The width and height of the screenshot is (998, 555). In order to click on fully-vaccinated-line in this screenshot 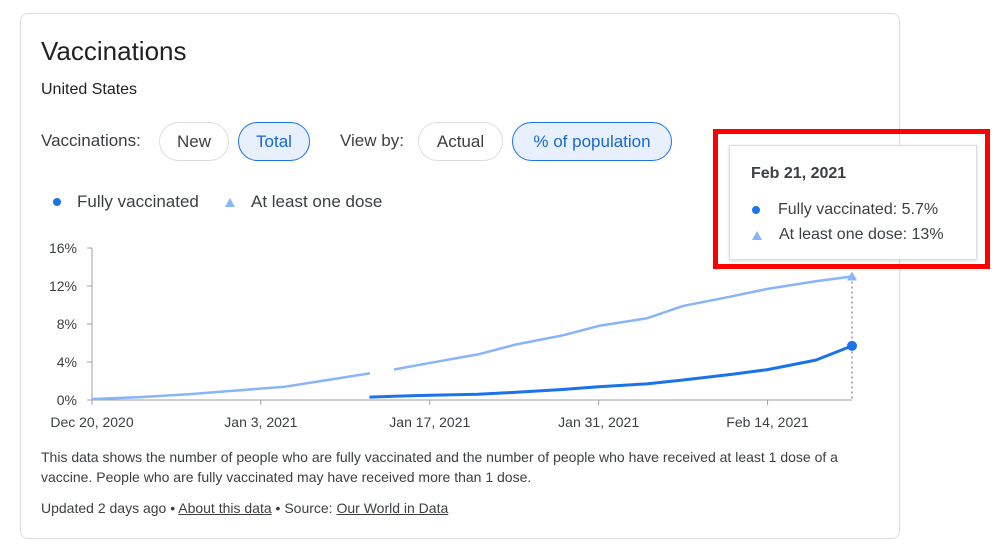, I will do `click(611, 371)`.